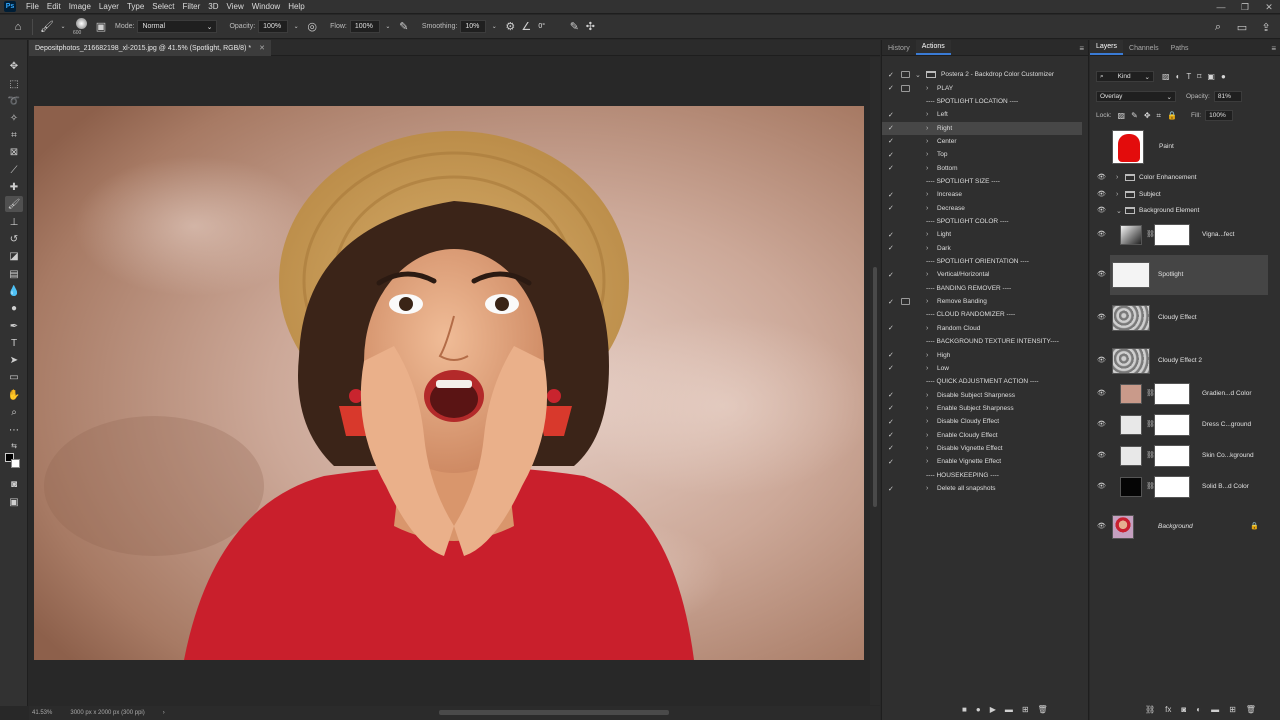 The height and width of the screenshot is (720, 1280). What do you see at coordinates (993, 709) in the screenshot?
I see `play-icon: ▶` at bounding box center [993, 709].